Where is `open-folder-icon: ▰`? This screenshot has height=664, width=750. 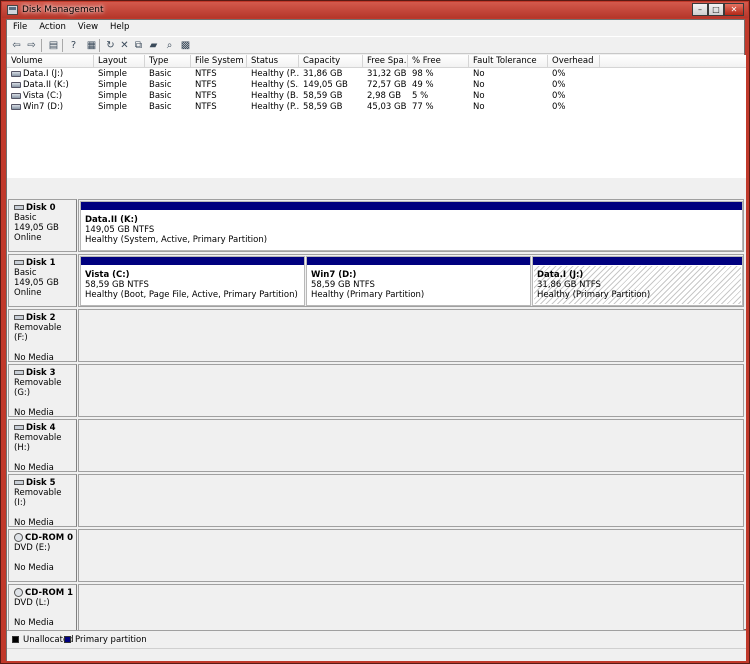
open-folder-icon: ▰ is located at coordinates (153, 45).